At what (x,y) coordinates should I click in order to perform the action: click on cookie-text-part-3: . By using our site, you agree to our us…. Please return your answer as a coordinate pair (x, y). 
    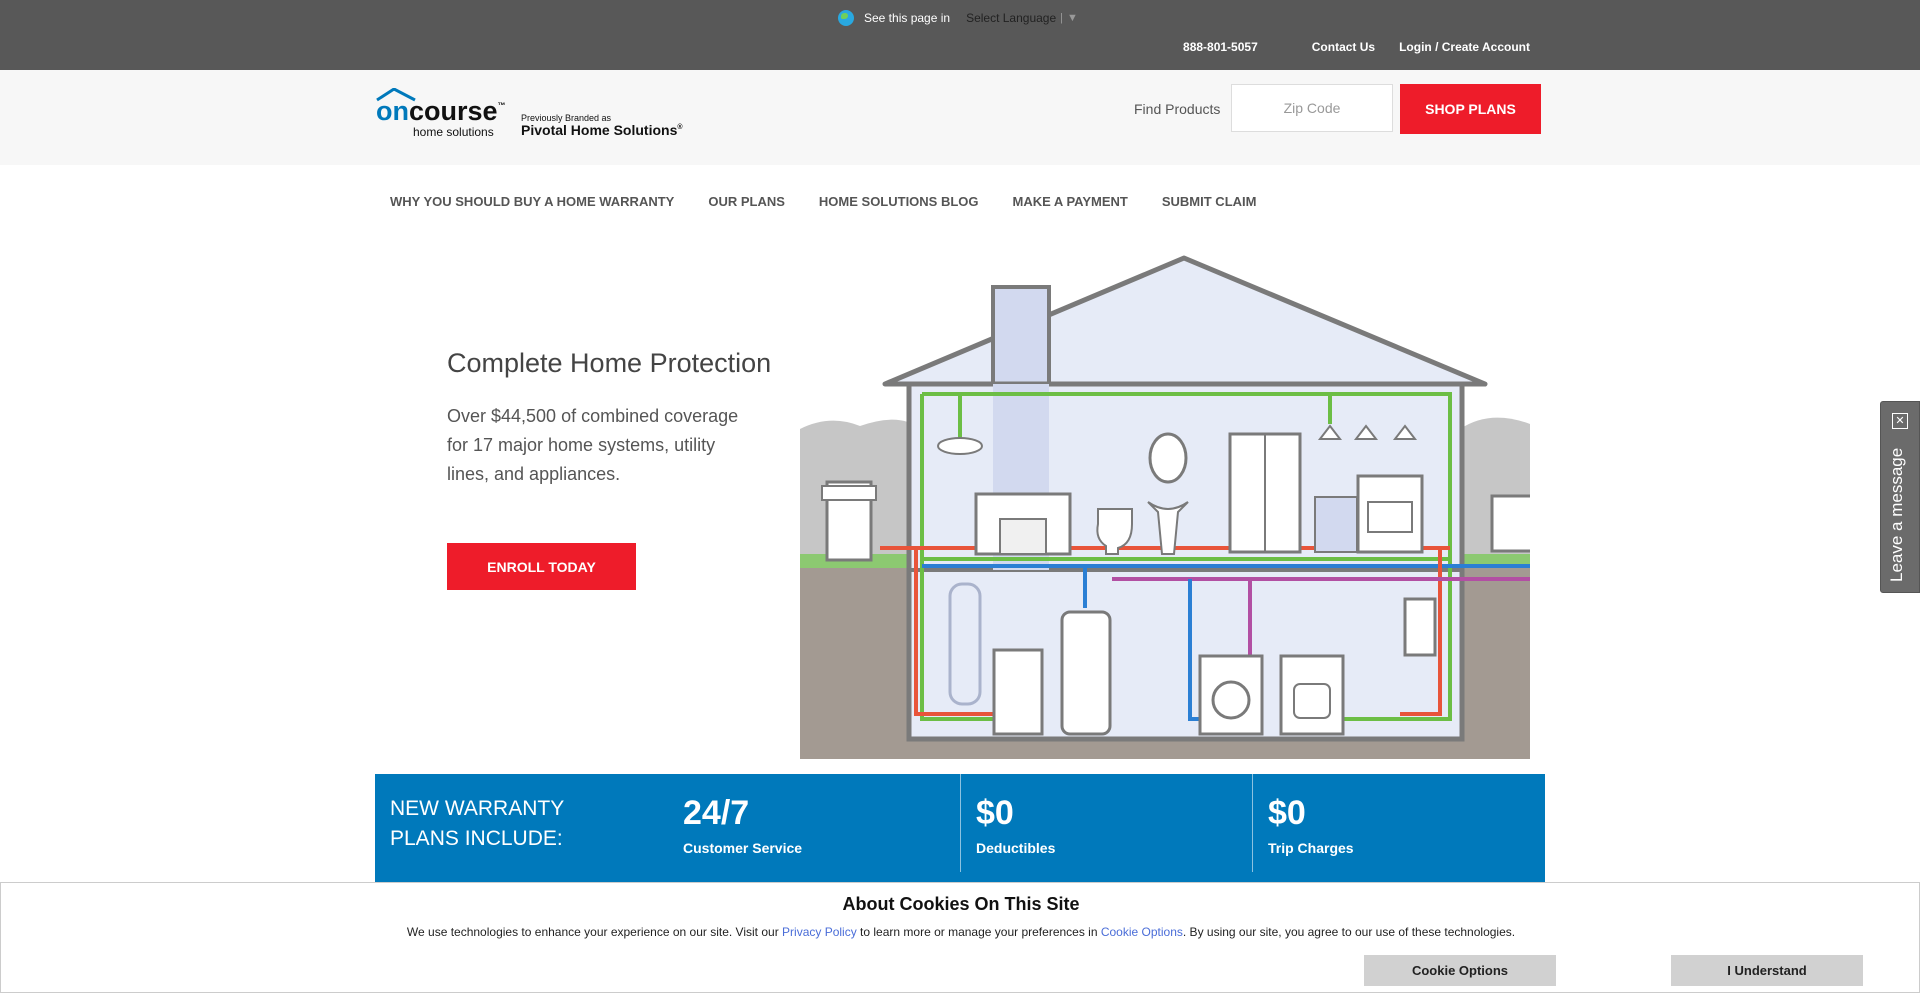
    Looking at the image, I should click on (1349, 932).